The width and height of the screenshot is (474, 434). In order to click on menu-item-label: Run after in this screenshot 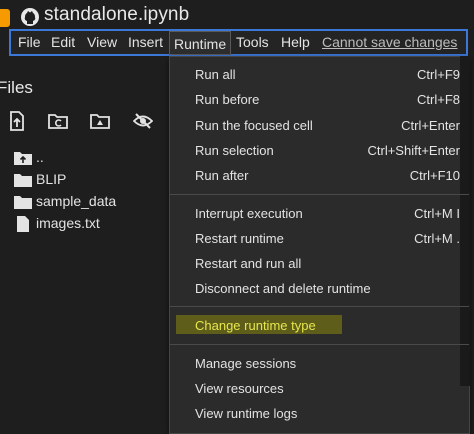, I will do `click(222, 175)`.